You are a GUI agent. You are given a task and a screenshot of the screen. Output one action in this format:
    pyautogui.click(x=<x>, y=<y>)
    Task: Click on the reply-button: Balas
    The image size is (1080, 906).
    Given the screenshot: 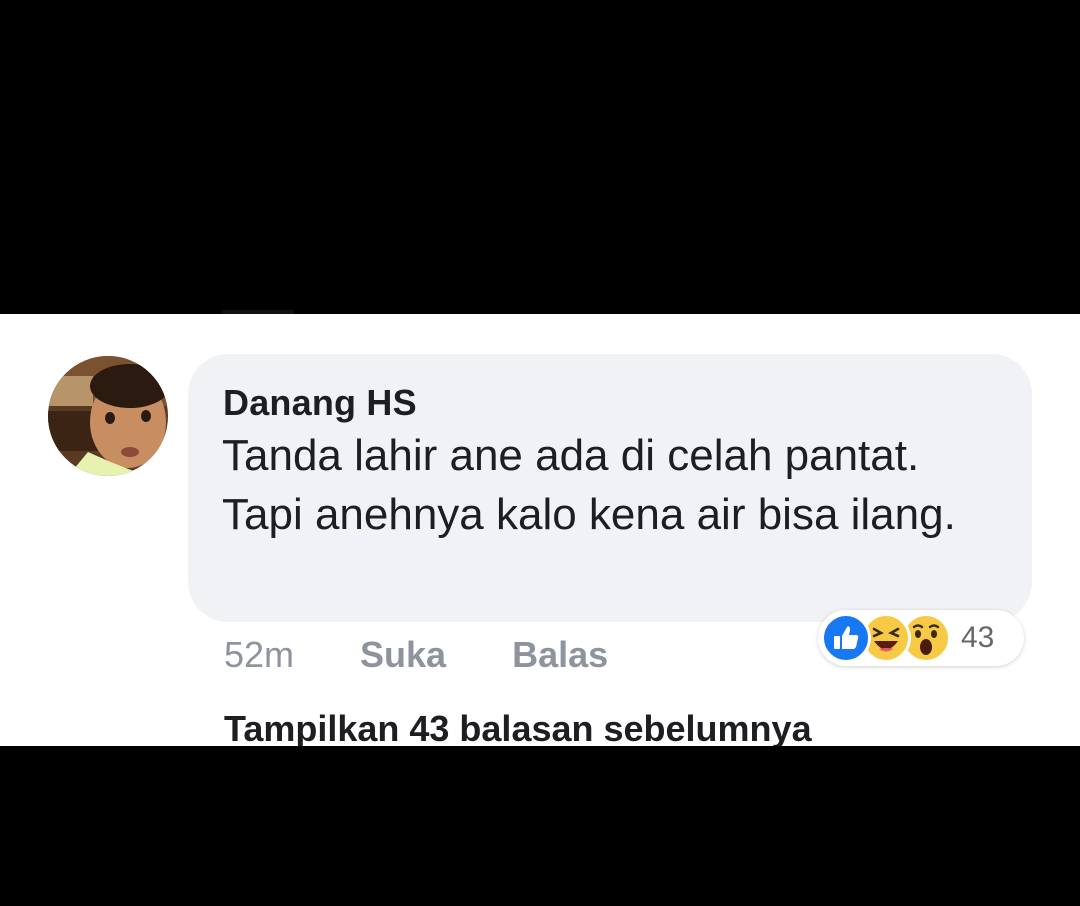 What is the action you would take?
    pyautogui.click(x=560, y=655)
    